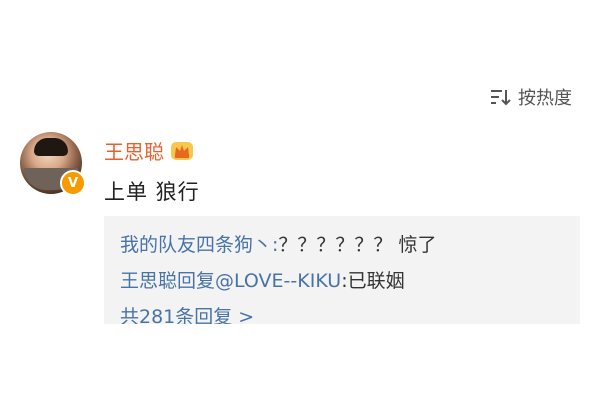  What do you see at coordinates (73, 183) in the screenshot?
I see `verified-badge-icon: V` at bounding box center [73, 183].